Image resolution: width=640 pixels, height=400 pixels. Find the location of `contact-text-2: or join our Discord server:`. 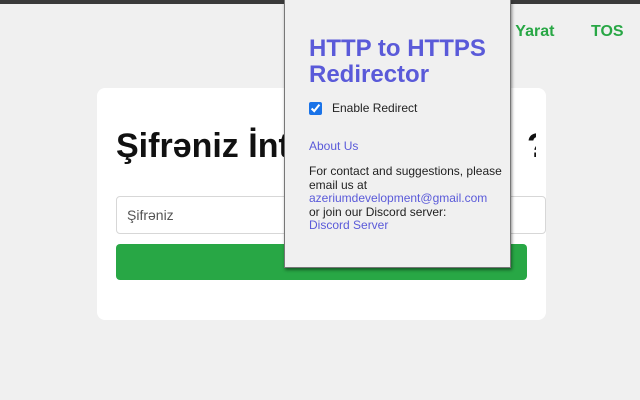

contact-text-2: or join our Discord server: is located at coordinates (378, 211).